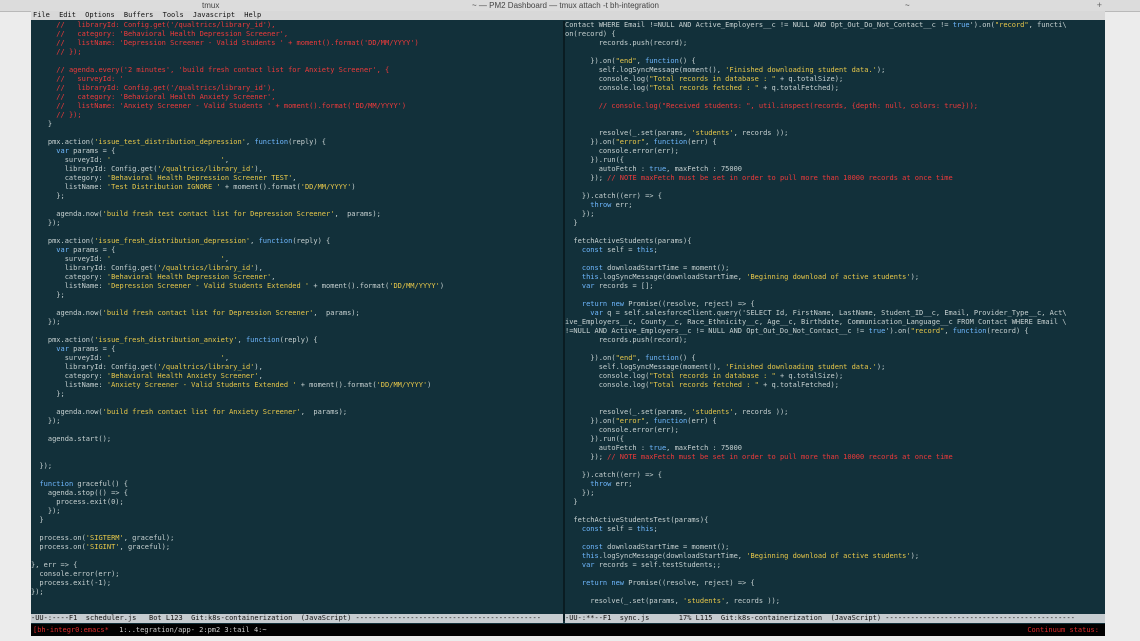 This screenshot has width=1140, height=641. What do you see at coordinates (193, 630) in the screenshot?
I see `tmux-windows: 1:..tegration/app- 2:pm2 3:tail 4:~` at bounding box center [193, 630].